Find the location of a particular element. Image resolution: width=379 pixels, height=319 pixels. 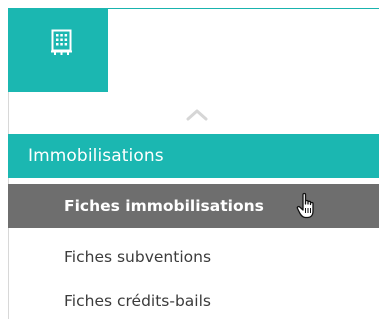

logo-tile is located at coordinates (58, 50).